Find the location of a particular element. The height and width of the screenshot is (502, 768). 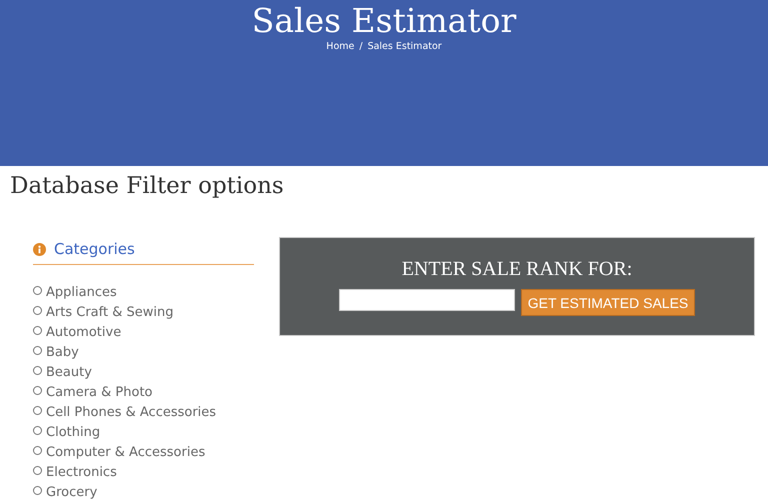

category-label: Automotive is located at coordinates (84, 332).